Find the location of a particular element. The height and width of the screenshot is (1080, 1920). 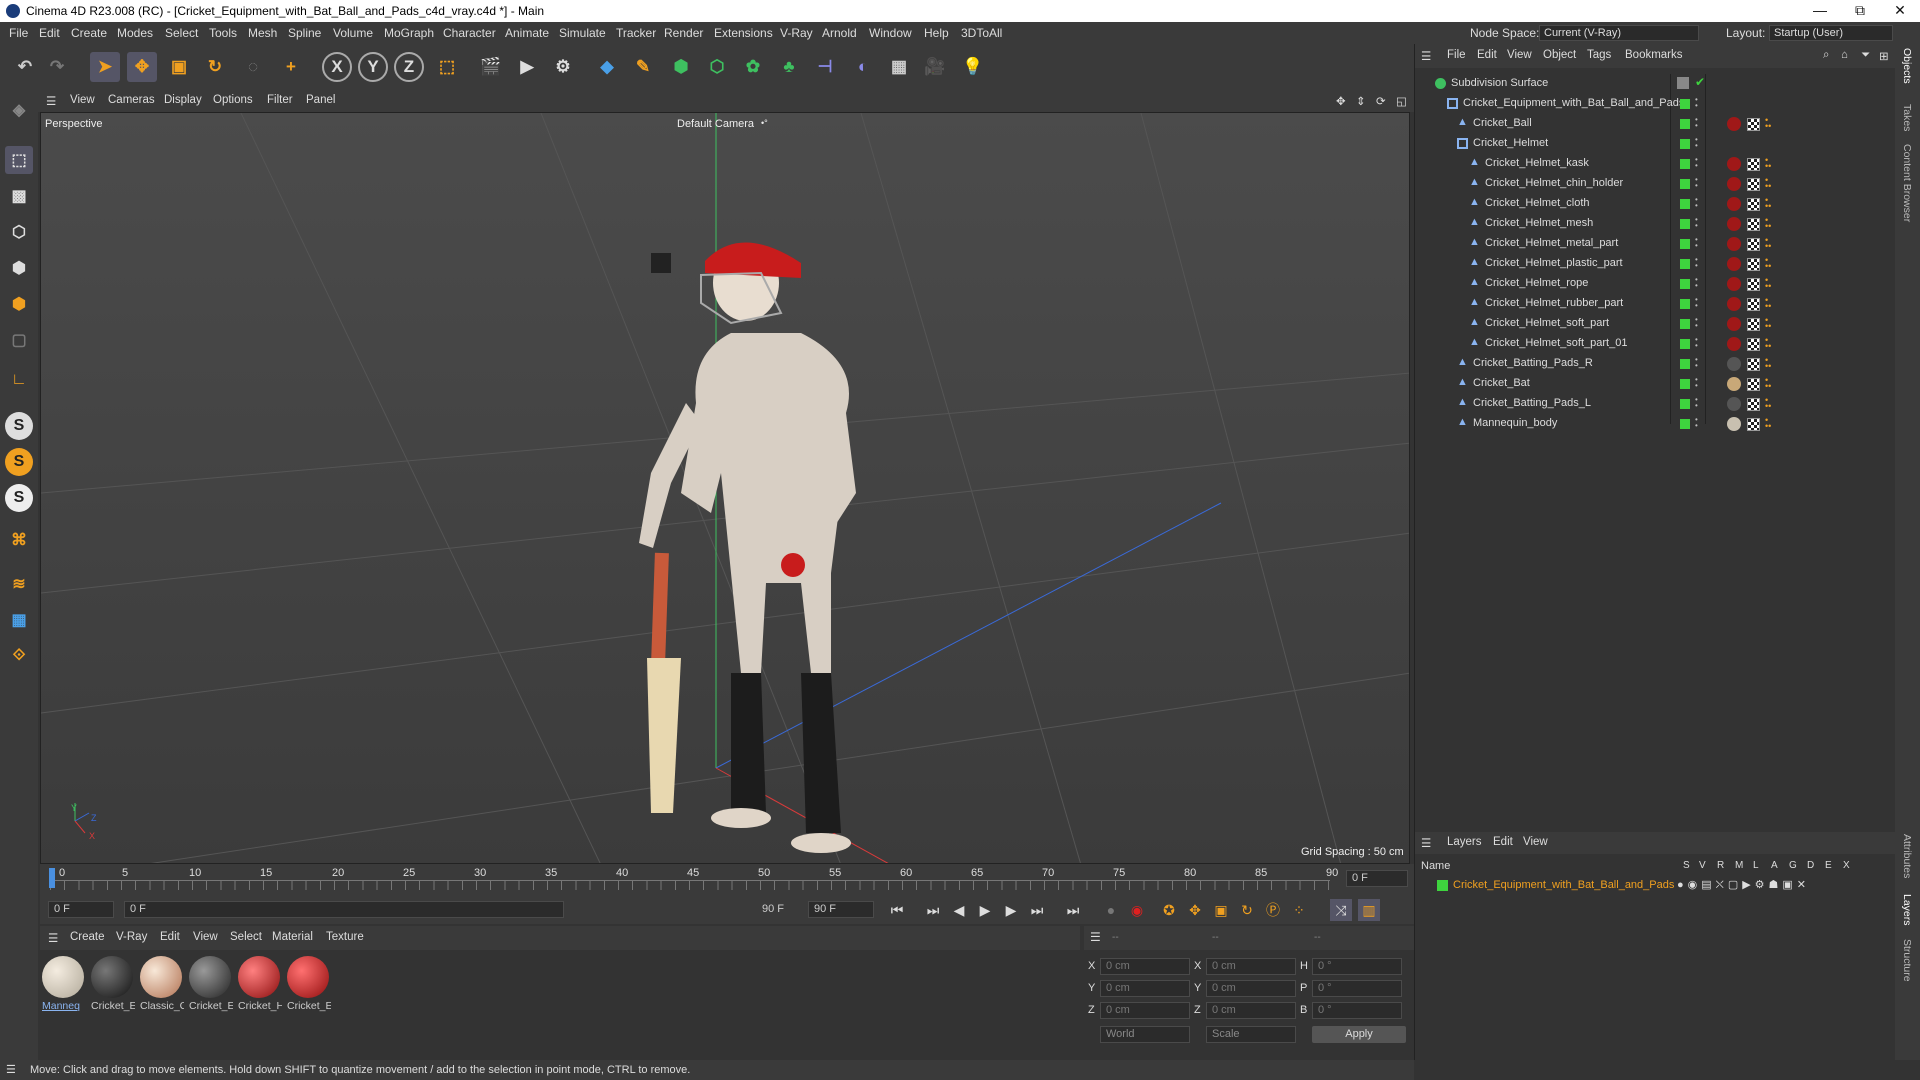

light-icon: 💡 is located at coordinates (973, 67).